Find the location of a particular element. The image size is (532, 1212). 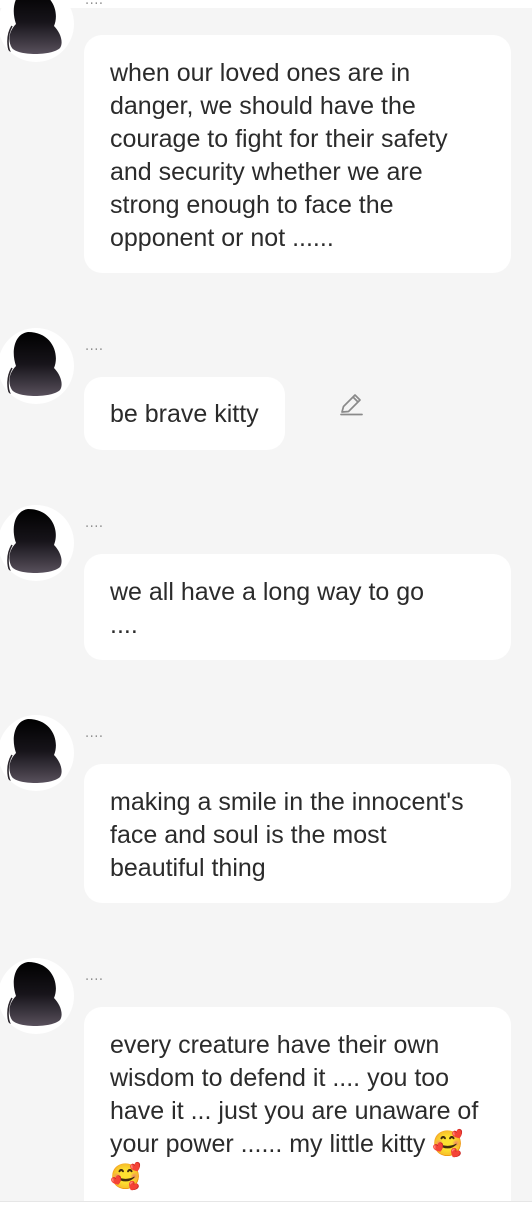

top-edge is located at coordinates (266, 4).